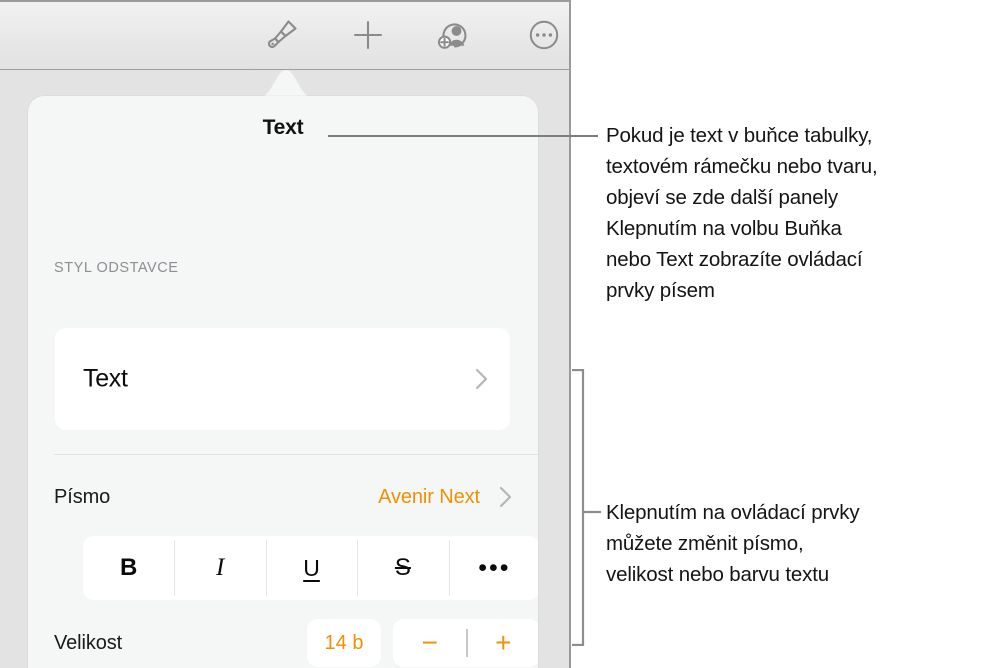  I want to click on size-row: Velikost 14 b − +, so click(283, 643).